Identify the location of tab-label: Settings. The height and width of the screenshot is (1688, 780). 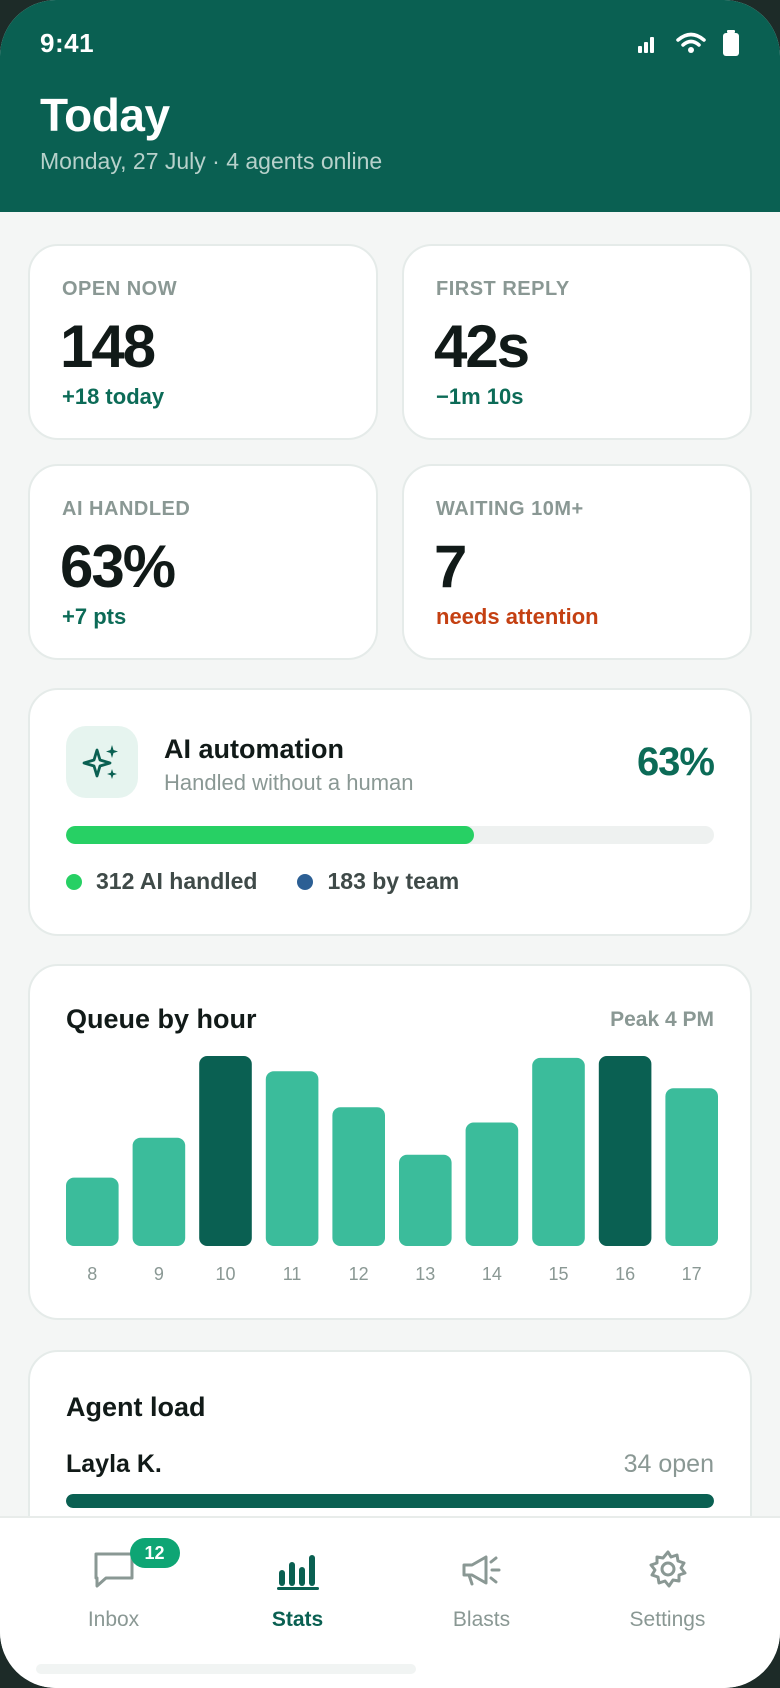
(667, 1619).